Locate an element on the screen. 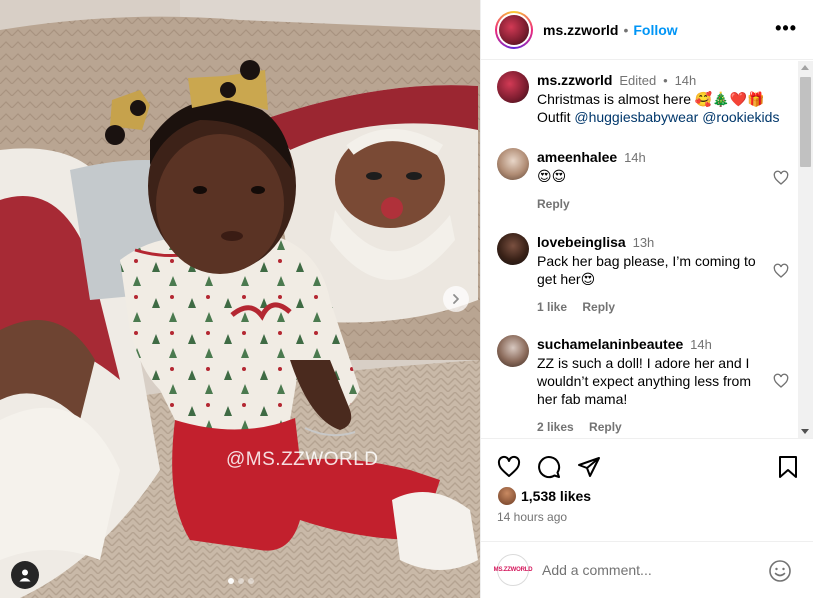  add-comment-bar: MS.ZZWORLD is located at coordinates (647, 569).